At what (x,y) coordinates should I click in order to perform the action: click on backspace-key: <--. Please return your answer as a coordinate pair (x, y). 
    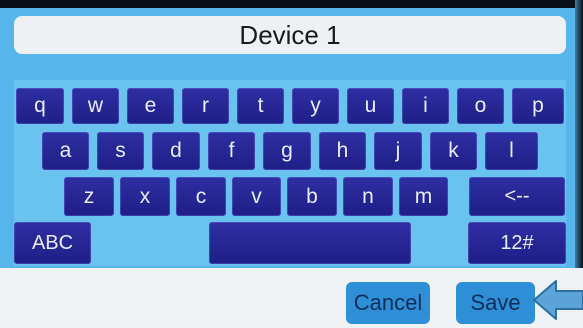
    Looking at the image, I should click on (517, 196).